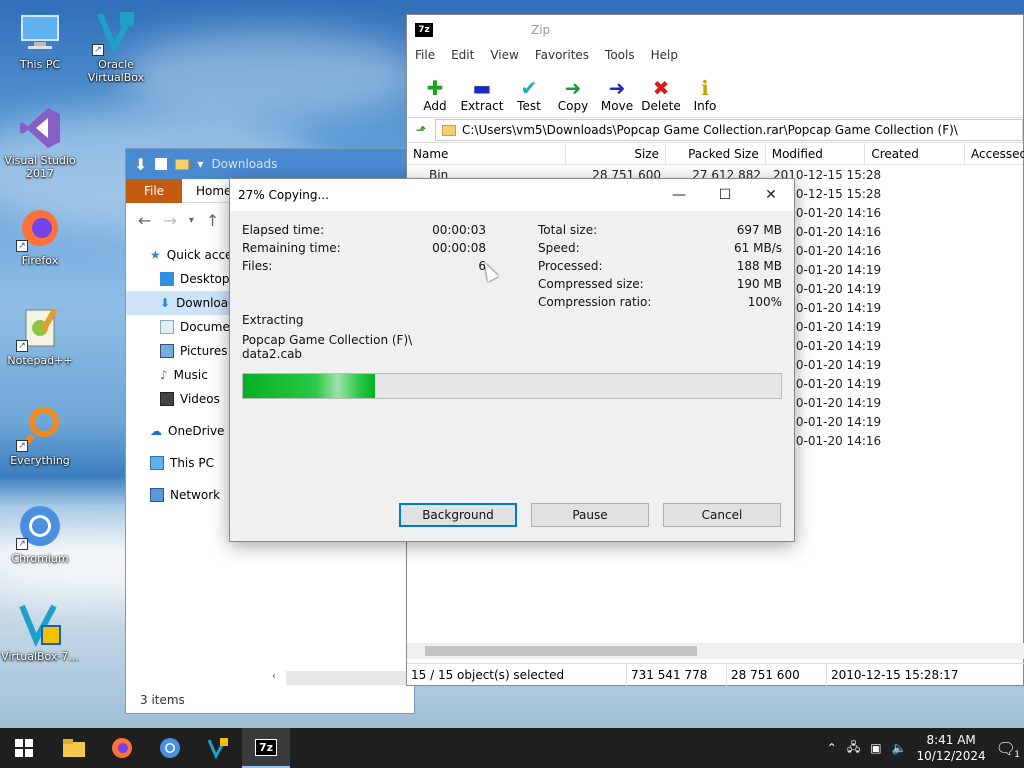  Describe the element at coordinates (705, 88) in the screenshot. I see `info-icon: ℹ` at that location.